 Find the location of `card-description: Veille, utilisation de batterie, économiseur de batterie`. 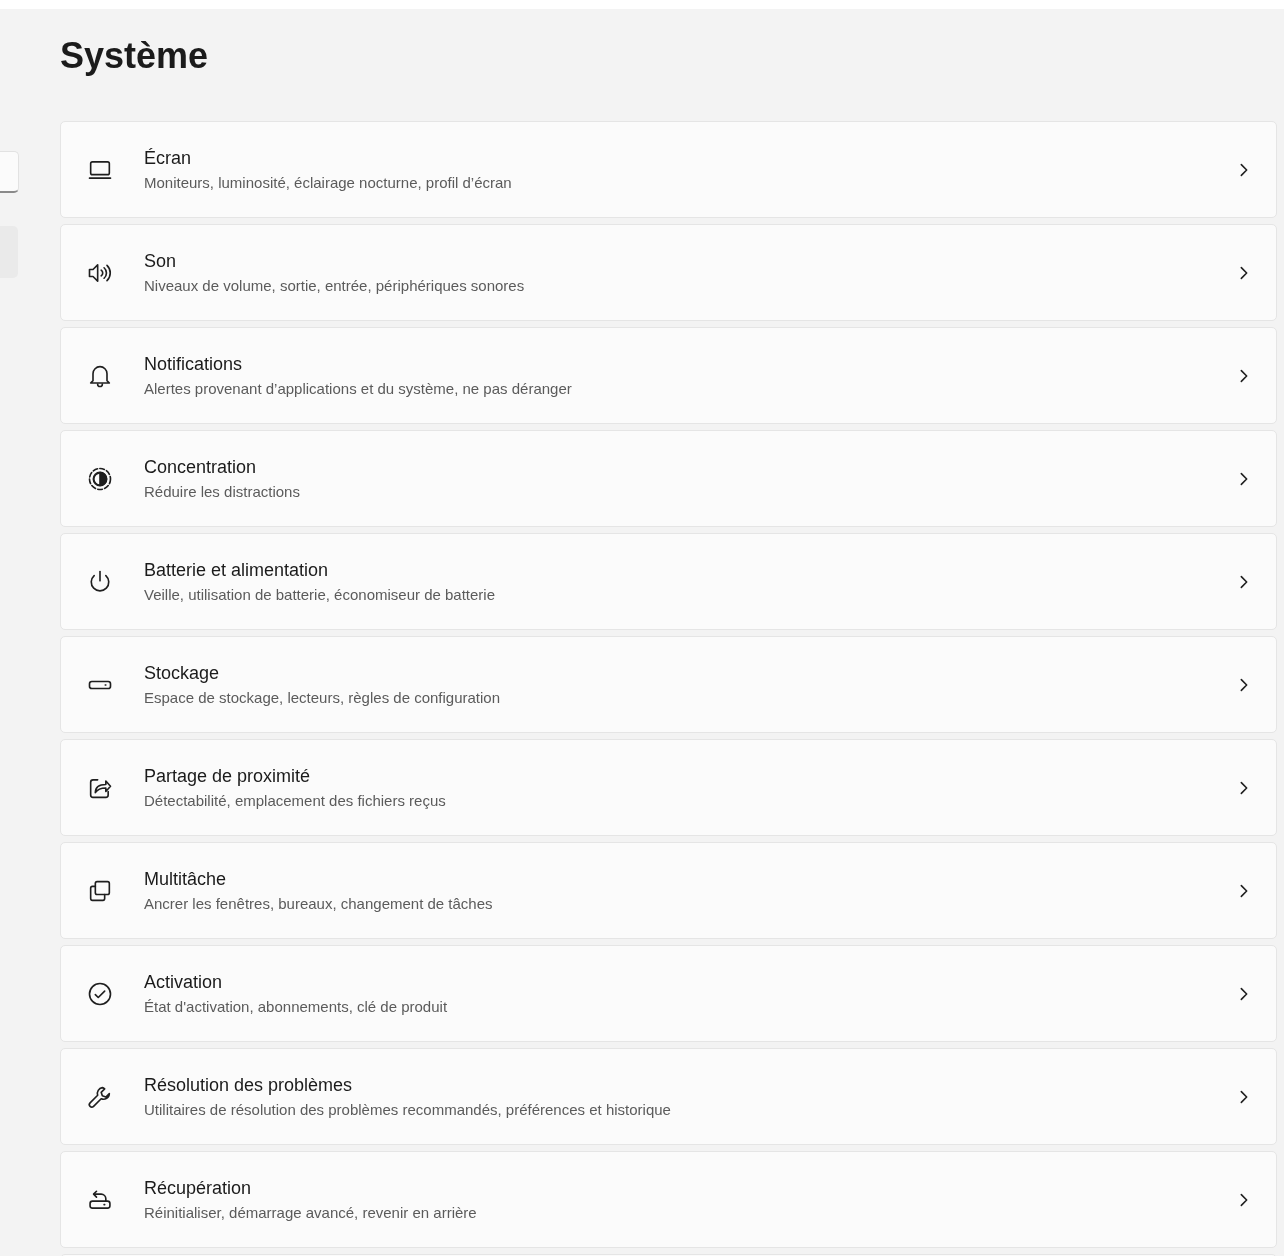

card-description: Veille, utilisation de batterie, économiseur de batterie is located at coordinates (320, 594).